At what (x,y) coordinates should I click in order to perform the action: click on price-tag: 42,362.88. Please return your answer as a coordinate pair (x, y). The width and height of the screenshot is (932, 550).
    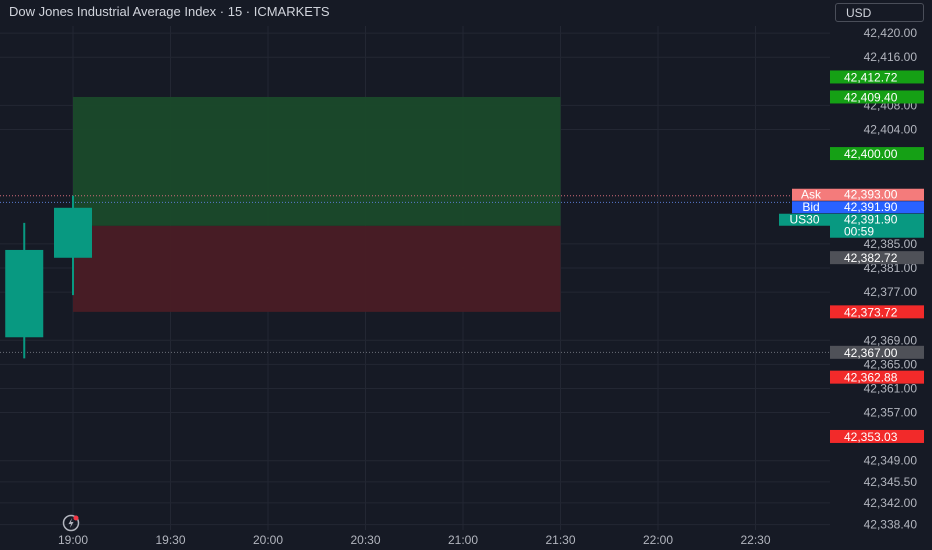
    Looking at the image, I should click on (877, 377).